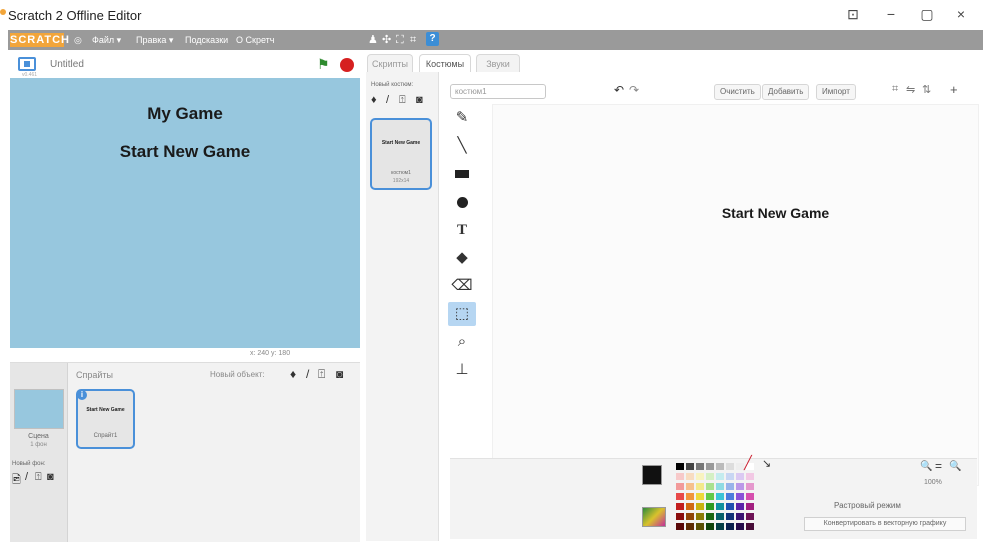 This screenshot has width=983, height=542. What do you see at coordinates (413, 40) in the screenshot?
I see `shrink-icon: ⌗` at bounding box center [413, 40].